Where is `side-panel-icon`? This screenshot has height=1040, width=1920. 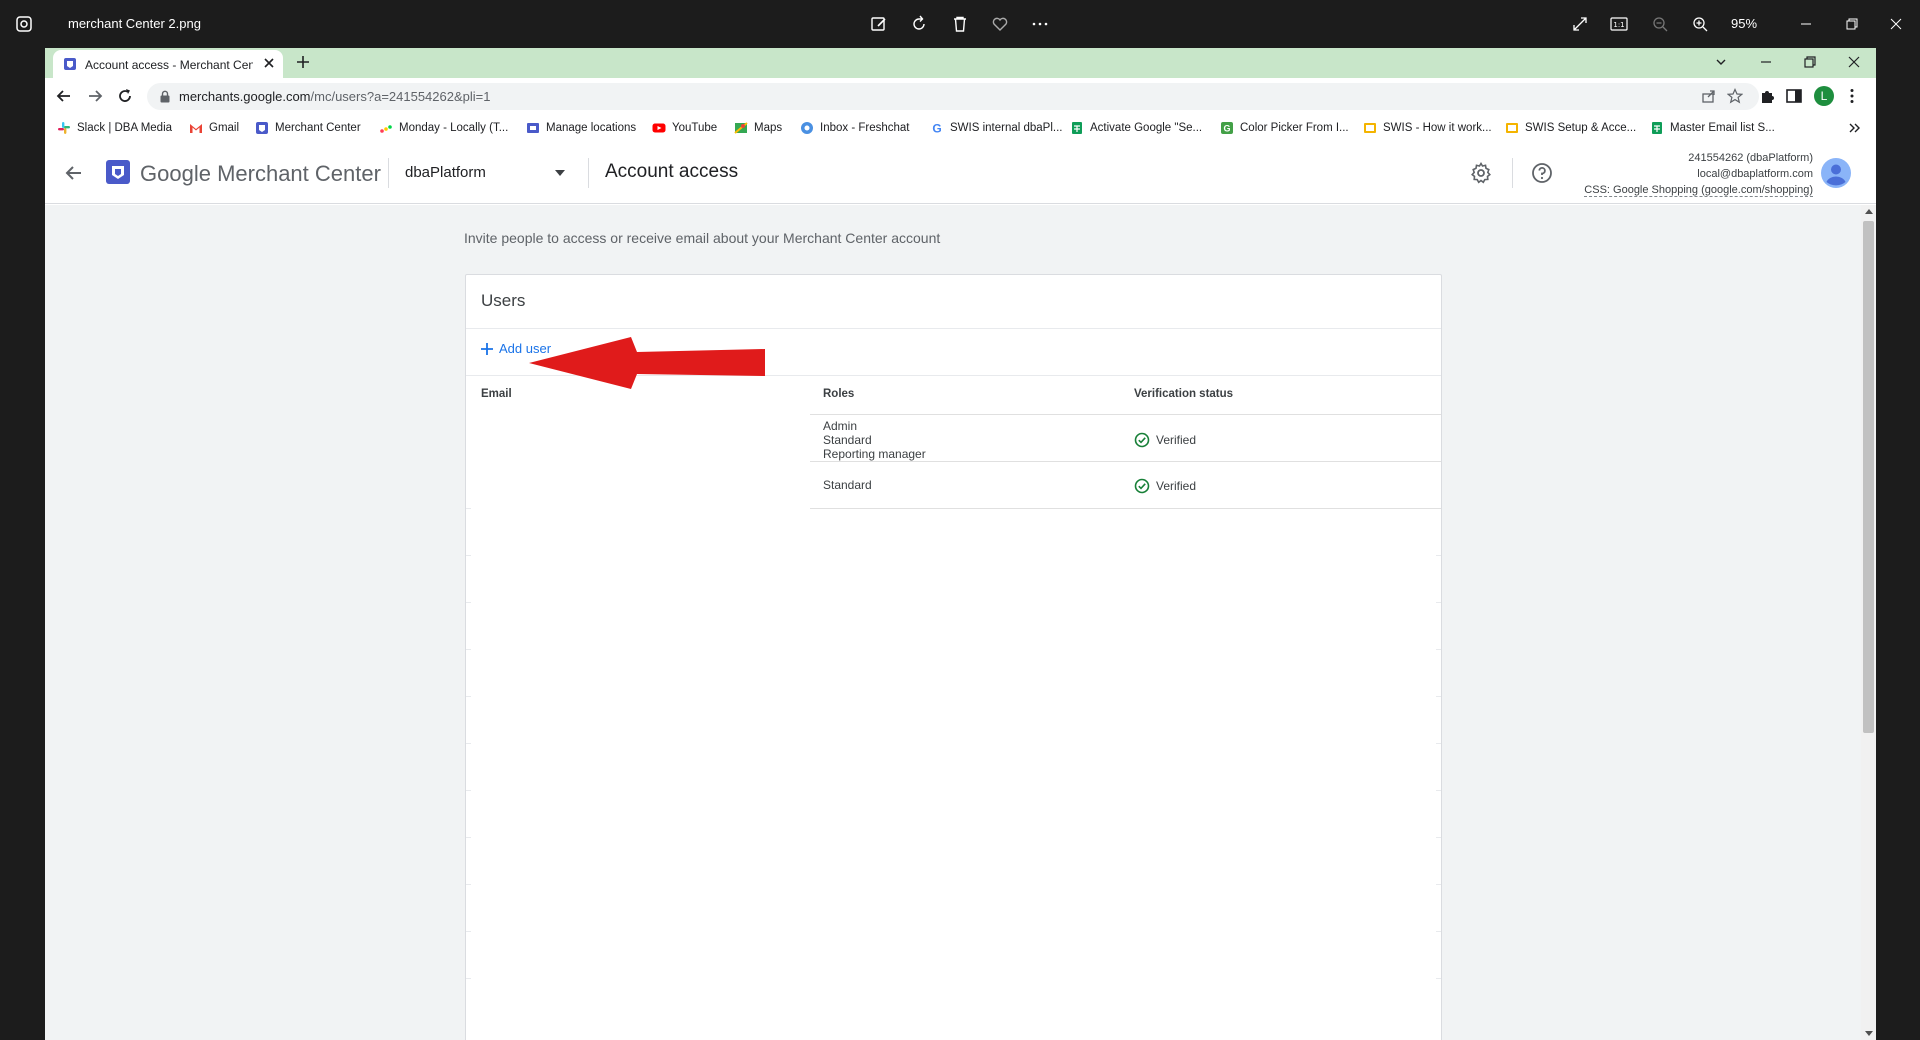
side-panel-icon is located at coordinates (1794, 96).